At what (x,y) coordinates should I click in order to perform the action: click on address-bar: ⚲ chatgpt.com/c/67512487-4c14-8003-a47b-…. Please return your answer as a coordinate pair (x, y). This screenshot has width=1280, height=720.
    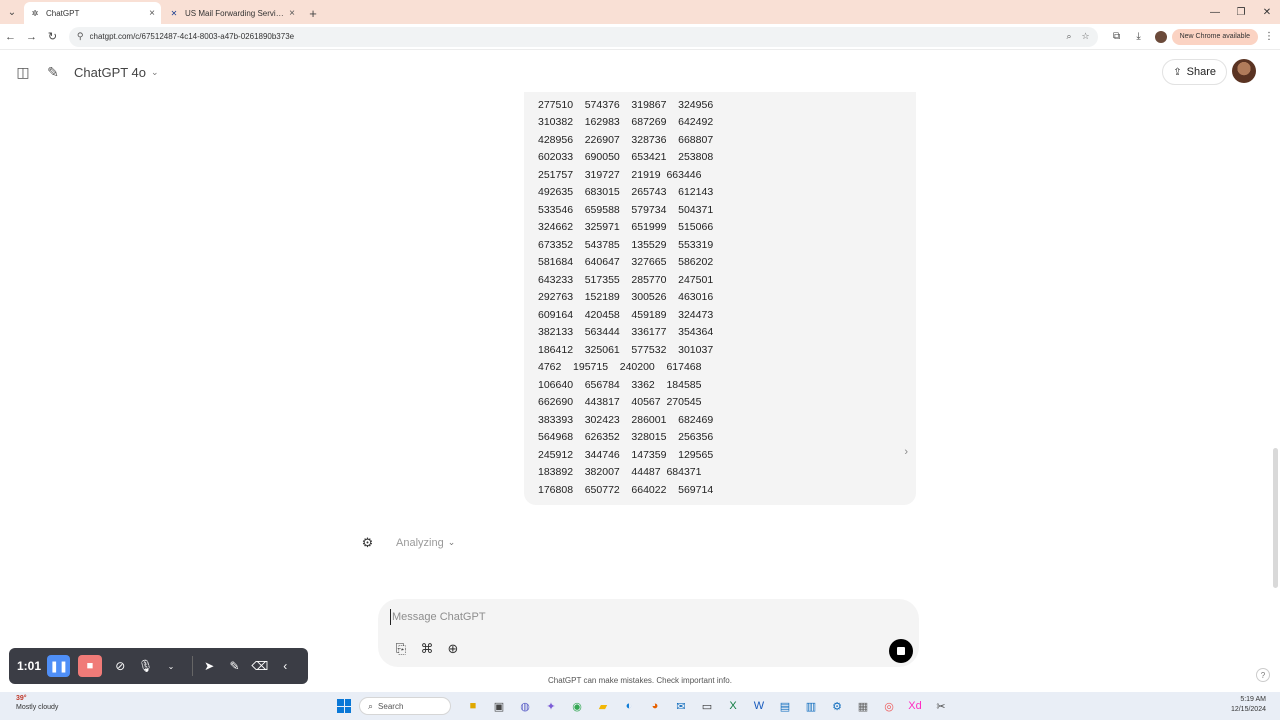
    Looking at the image, I should click on (583, 36).